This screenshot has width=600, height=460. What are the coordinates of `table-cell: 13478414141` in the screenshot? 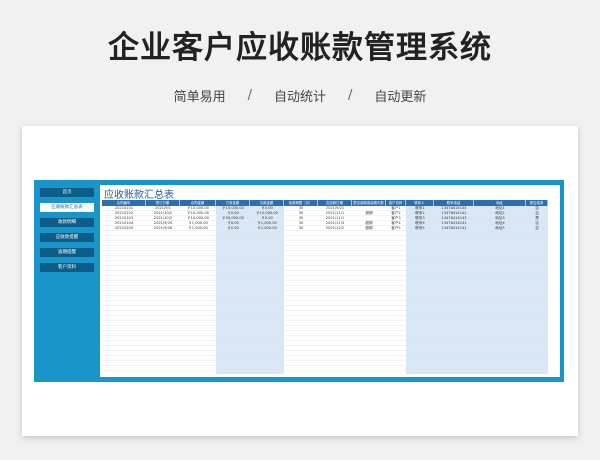 It's located at (454, 228).